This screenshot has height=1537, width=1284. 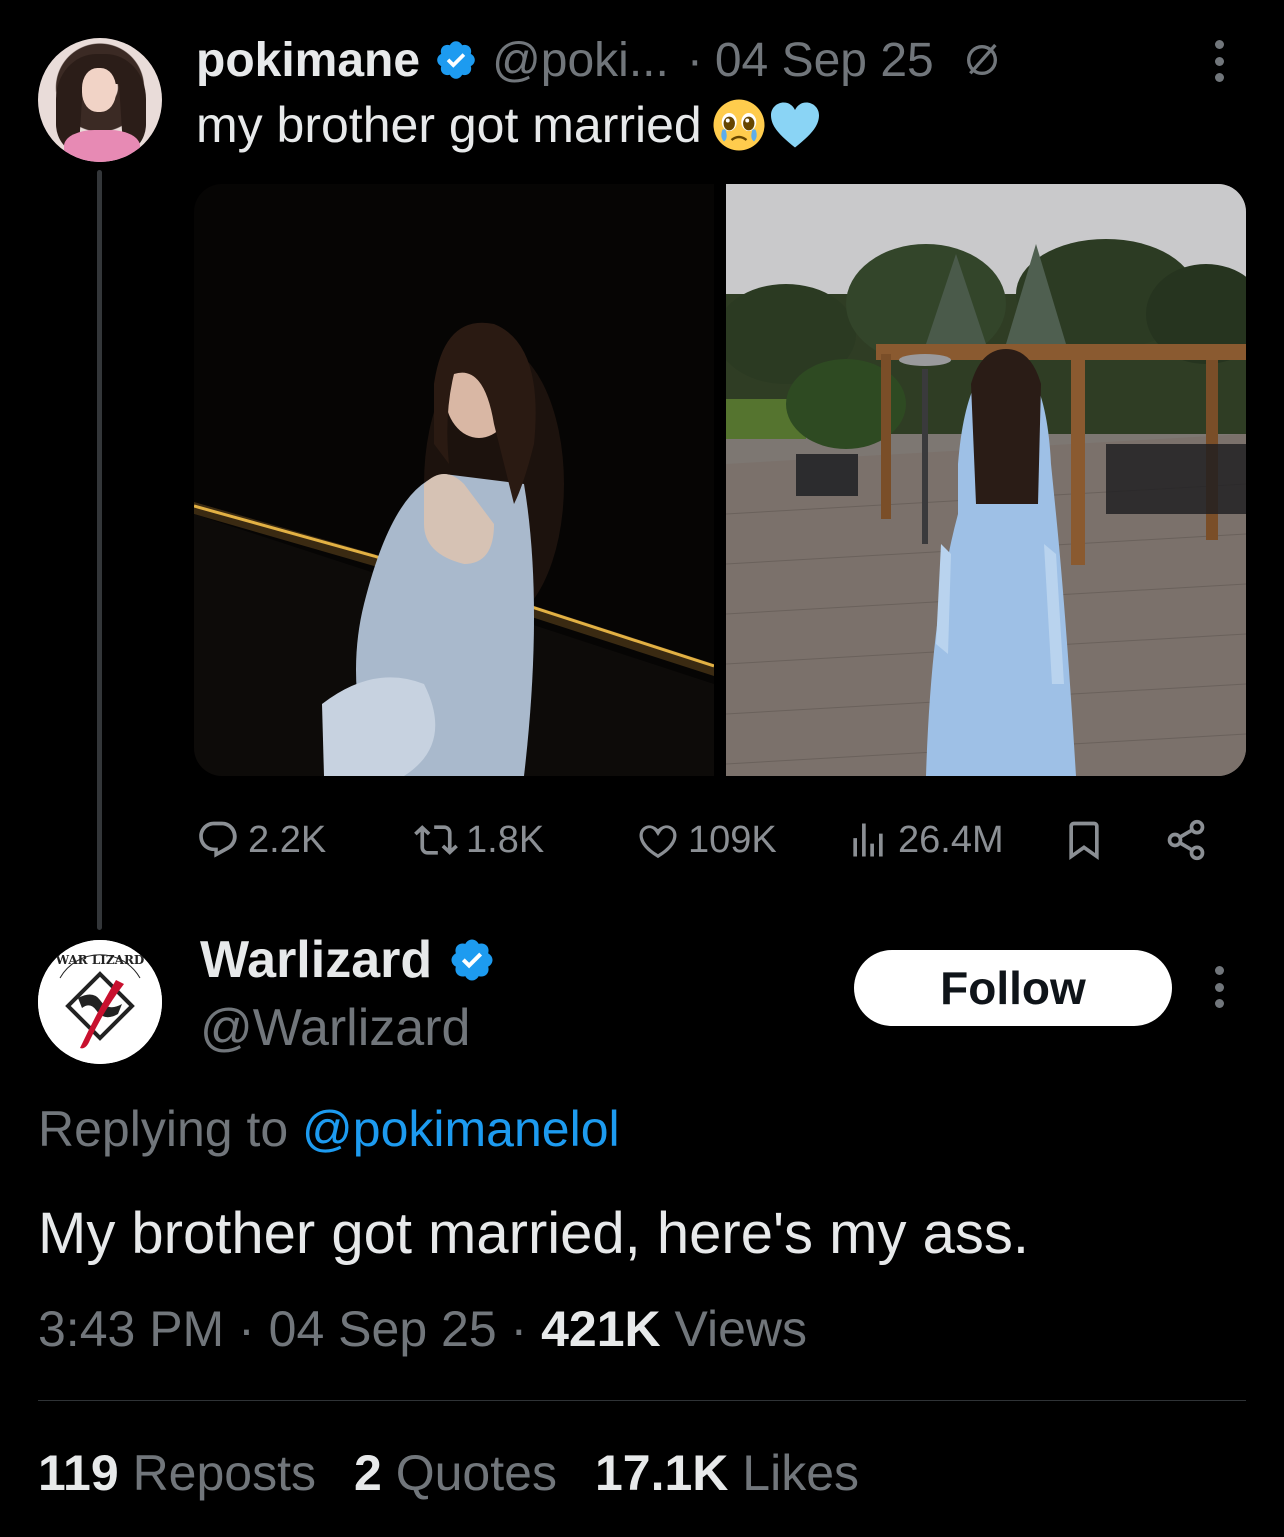 What do you see at coordinates (868, 840) in the screenshot?
I see `views-bar-chart-icon` at bounding box center [868, 840].